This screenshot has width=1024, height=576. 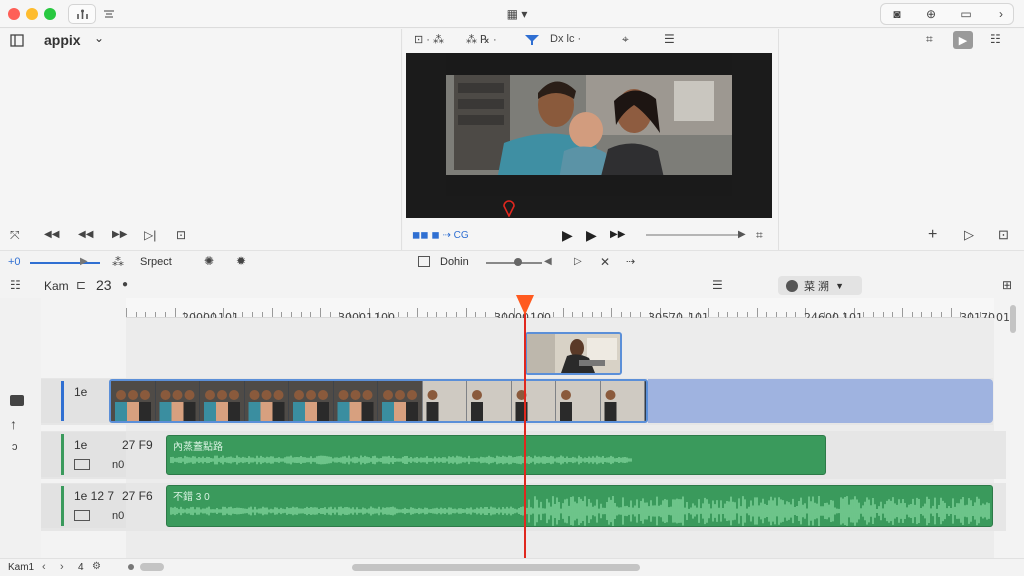 What do you see at coordinates (50, 14) in the screenshot?
I see `zoom-window-button` at bounding box center [50, 14].